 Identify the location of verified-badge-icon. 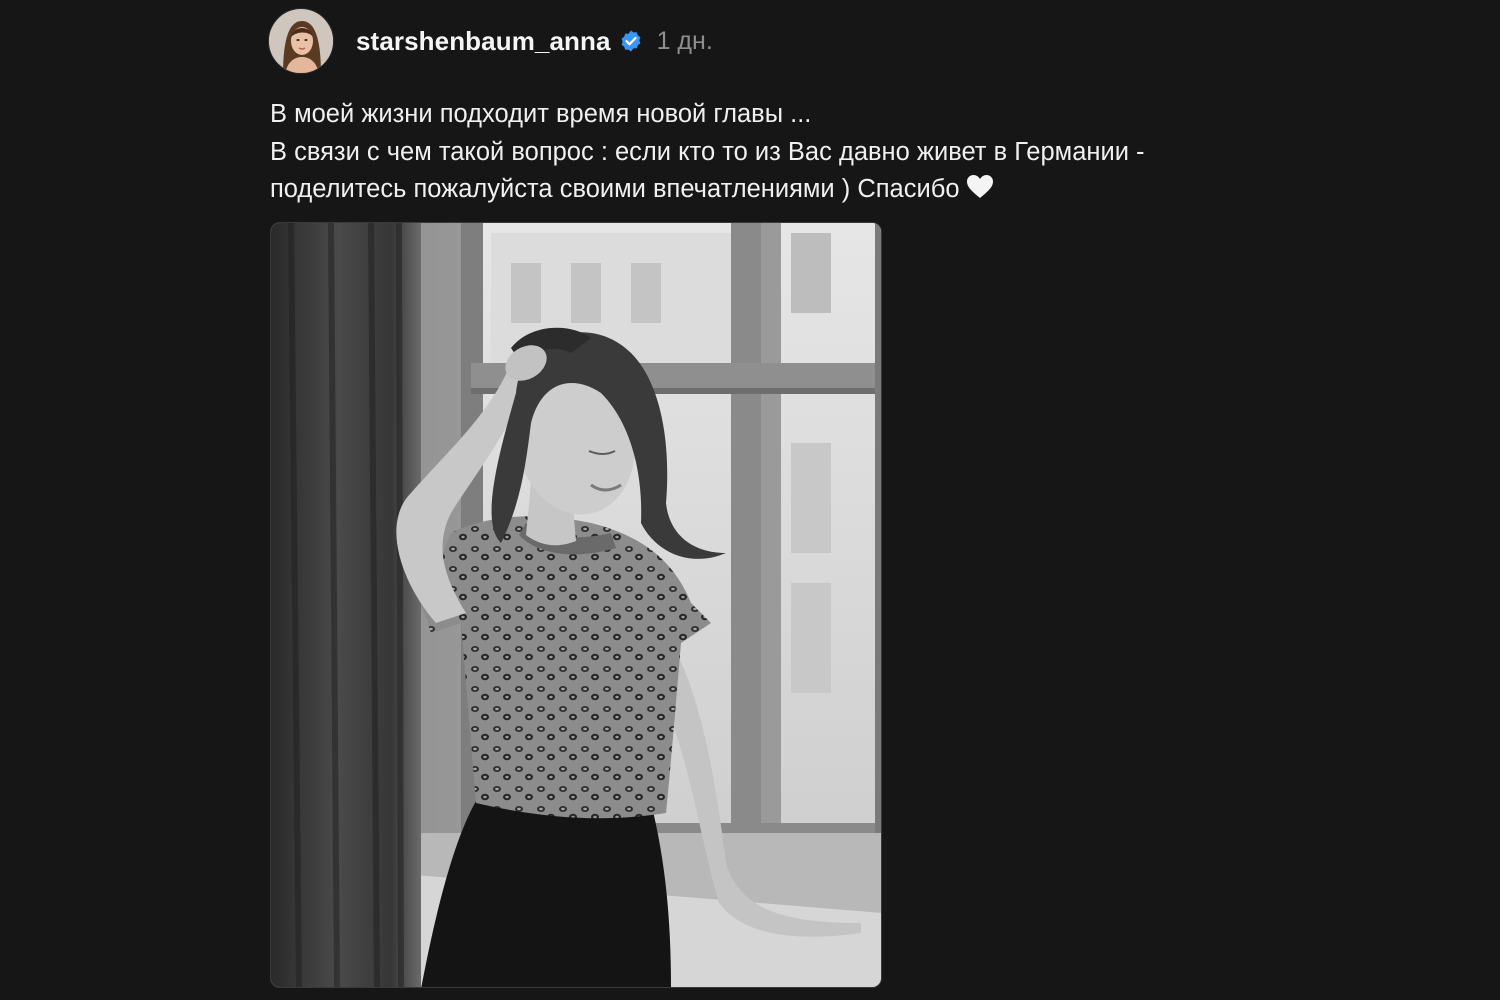
(631, 41).